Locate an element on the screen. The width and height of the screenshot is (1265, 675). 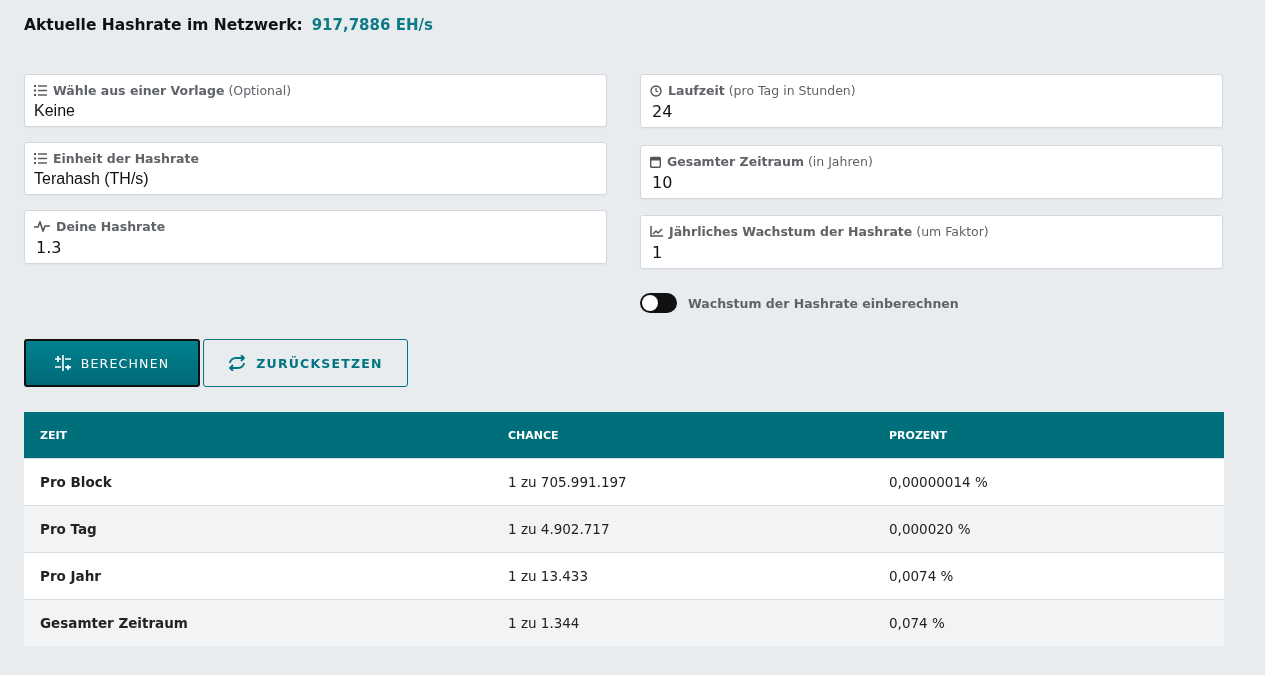
calendar-icon is located at coordinates (655, 161).